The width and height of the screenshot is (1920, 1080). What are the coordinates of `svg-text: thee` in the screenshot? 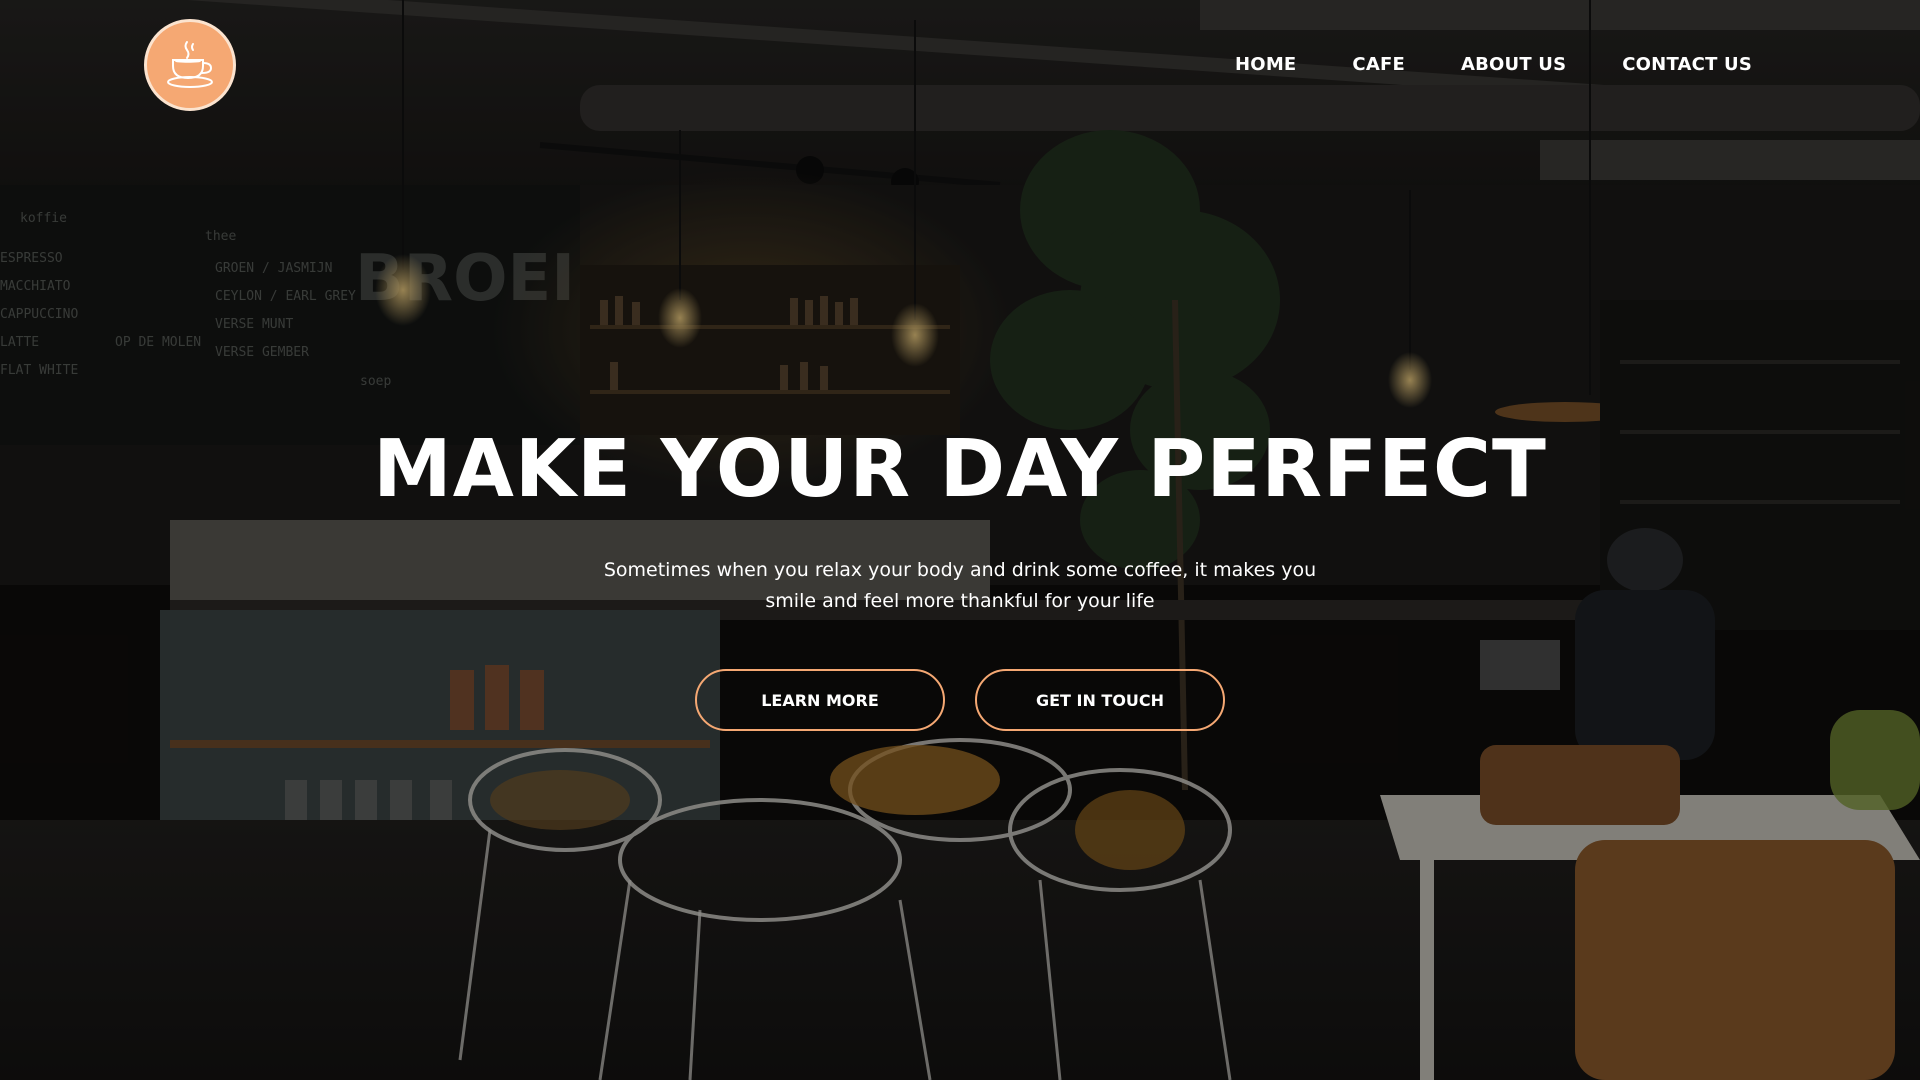 It's located at (220, 236).